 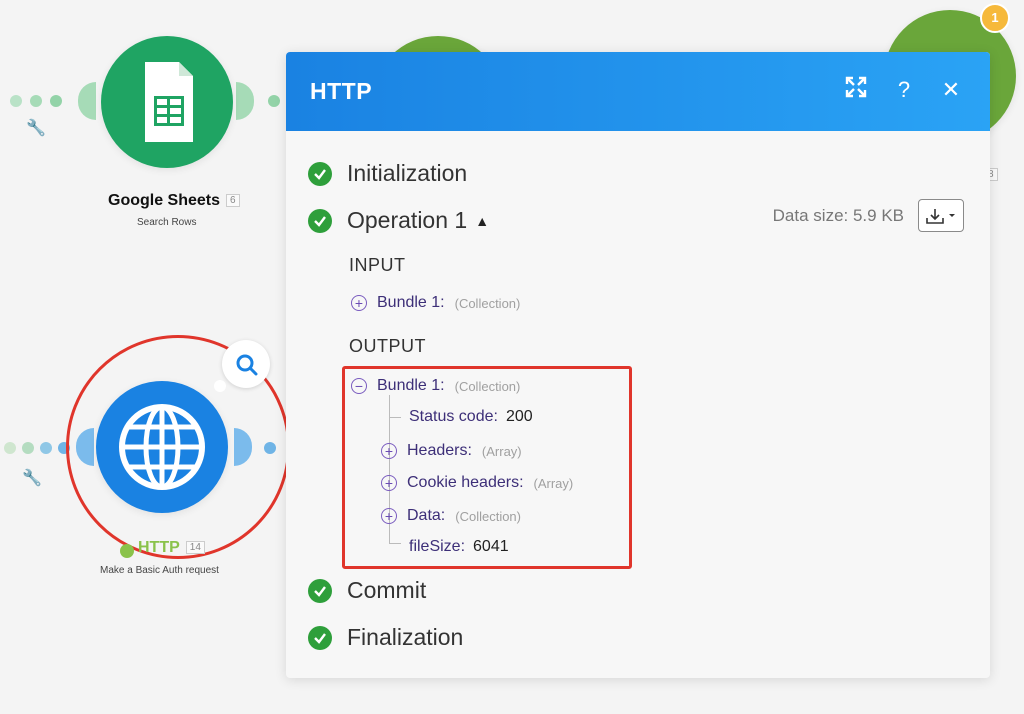 I want to click on google-sheets-node, so click(x=167, y=102).